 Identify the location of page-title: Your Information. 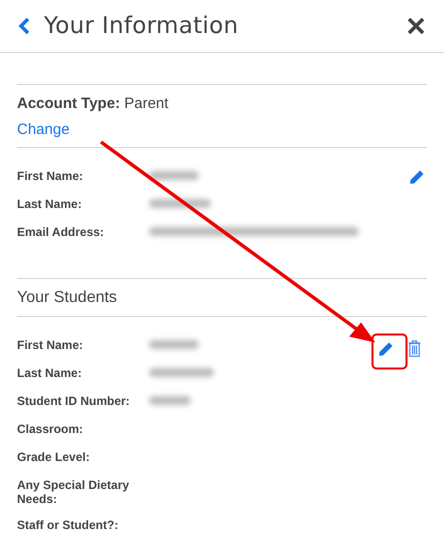
(142, 26).